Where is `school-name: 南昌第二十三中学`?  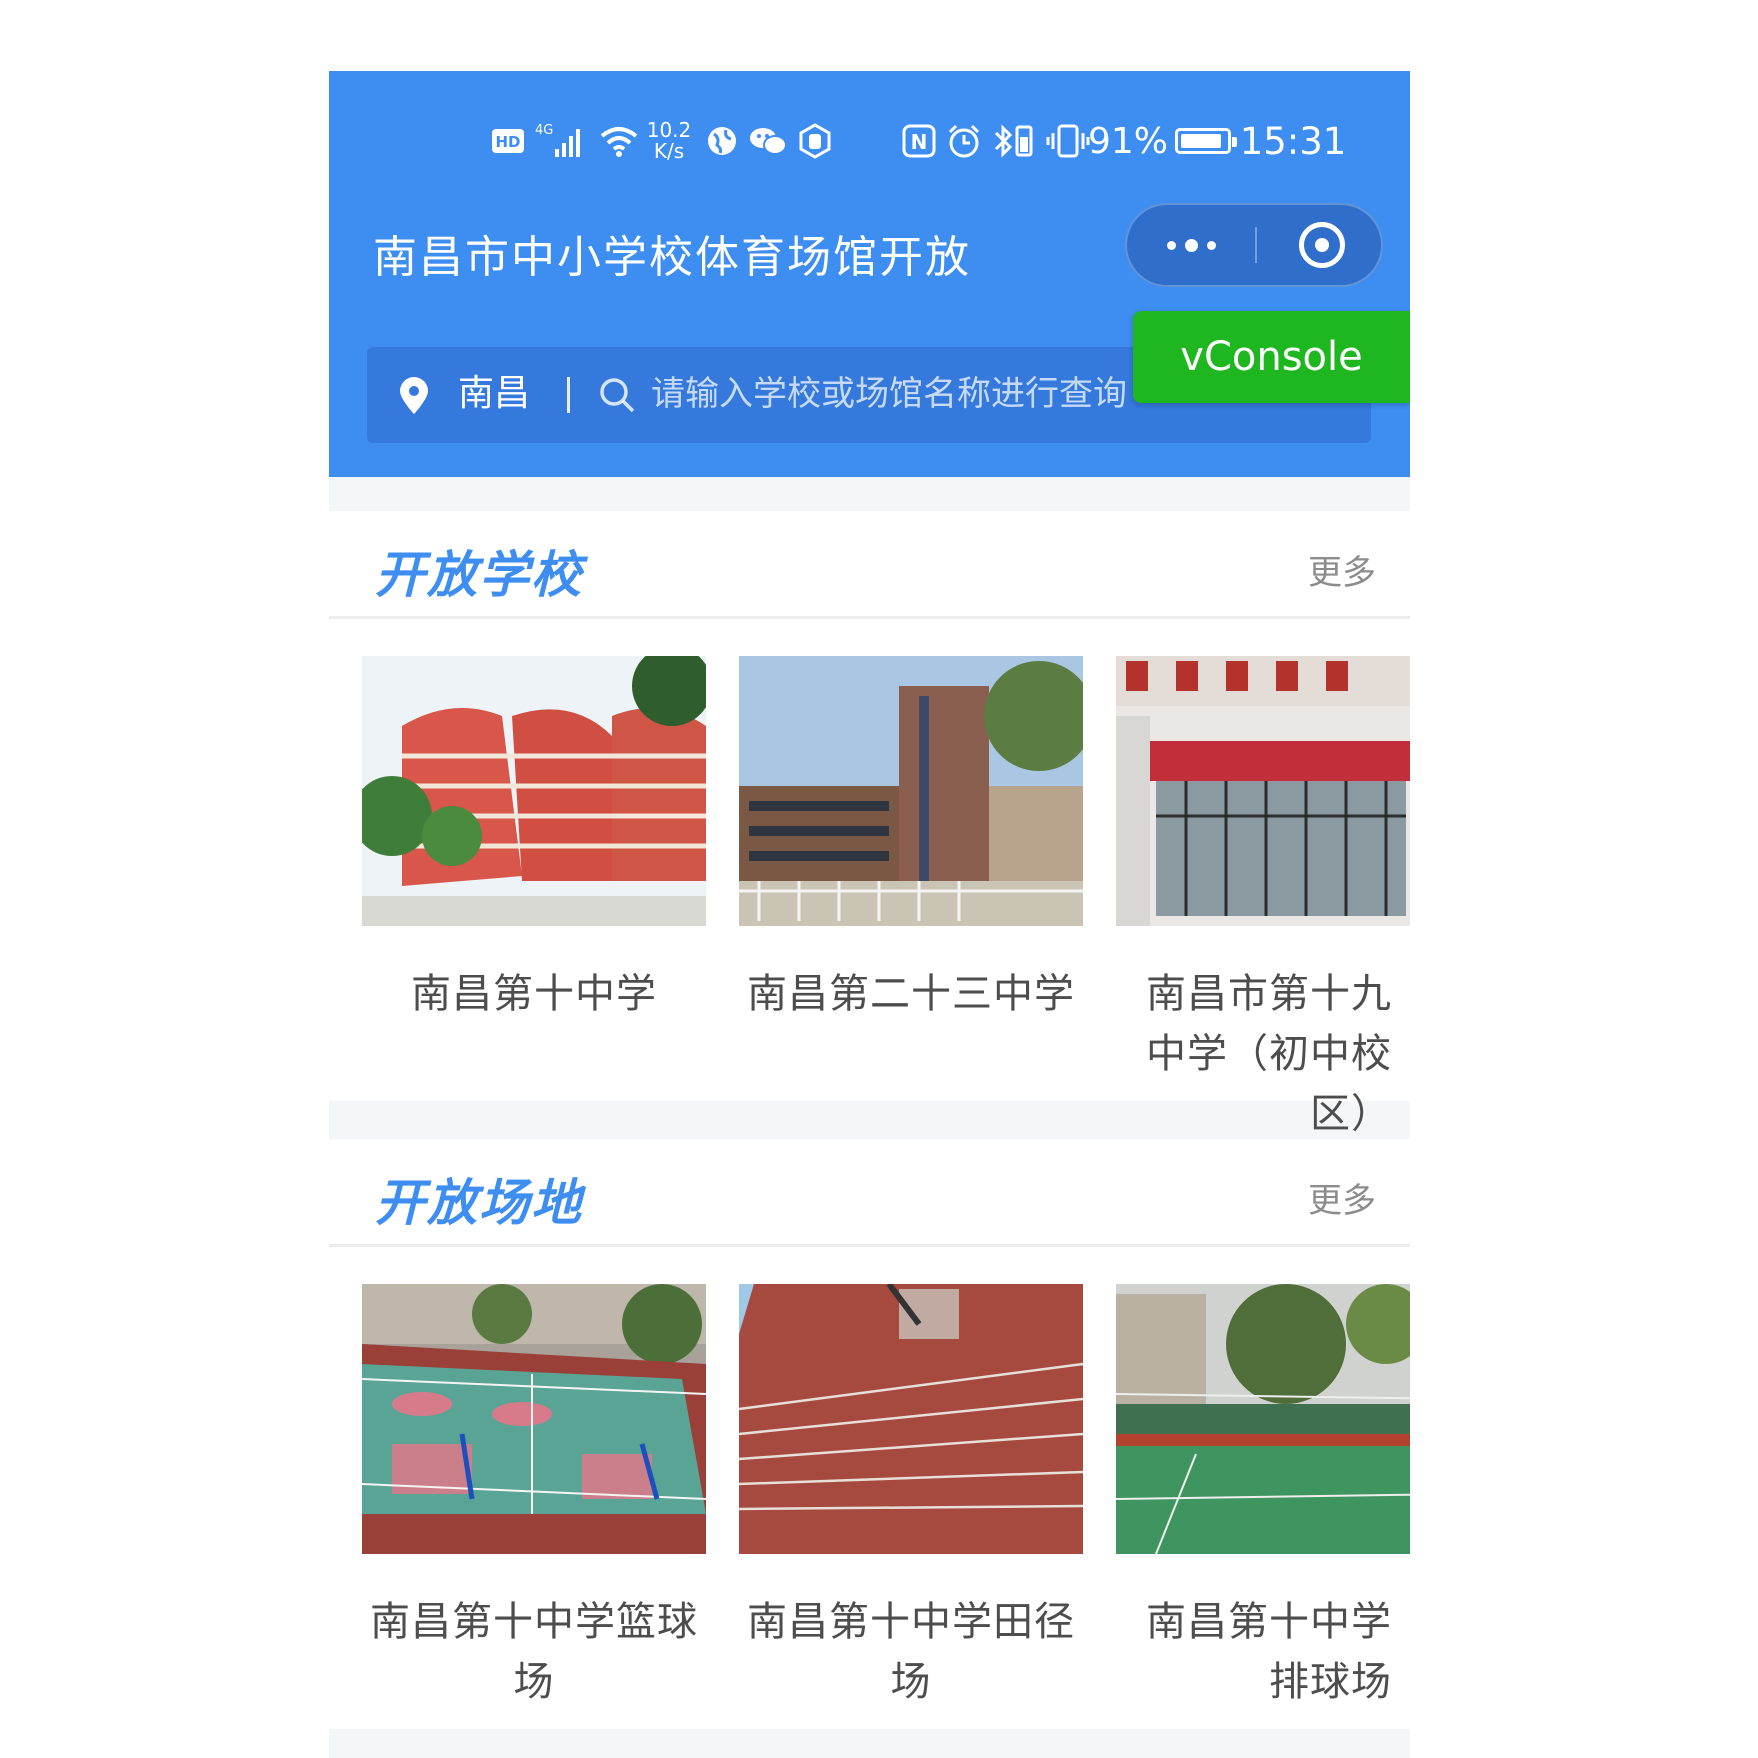
school-name: 南昌第二十三中学 is located at coordinates (911, 994).